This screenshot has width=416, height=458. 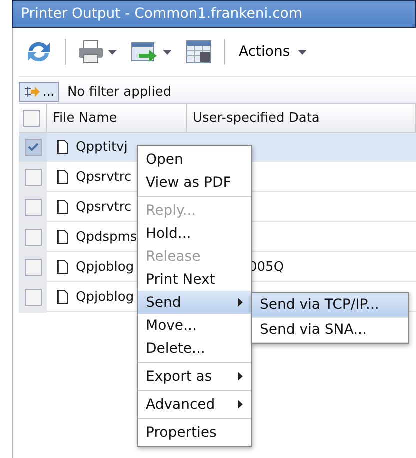 I want to click on menu-item-label: Advanced, so click(x=181, y=404).